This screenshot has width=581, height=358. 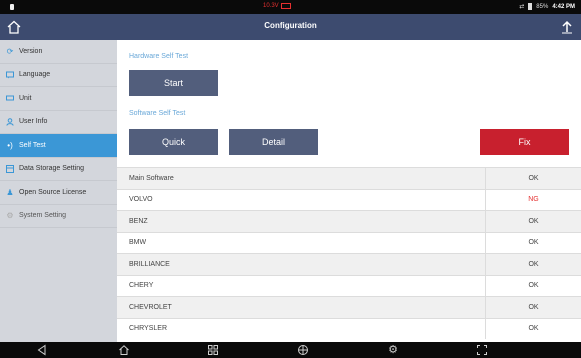 What do you see at coordinates (58, 122) in the screenshot?
I see `sidebar-item-user-info: User Info` at bounding box center [58, 122].